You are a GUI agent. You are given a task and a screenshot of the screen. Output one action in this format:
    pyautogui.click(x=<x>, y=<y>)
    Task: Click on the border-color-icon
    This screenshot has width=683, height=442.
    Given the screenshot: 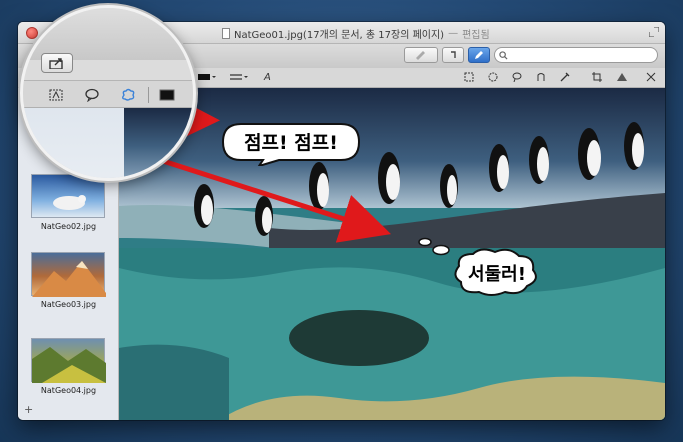 What is the action you would take?
    pyautogui.click(x=167, y=95)
    